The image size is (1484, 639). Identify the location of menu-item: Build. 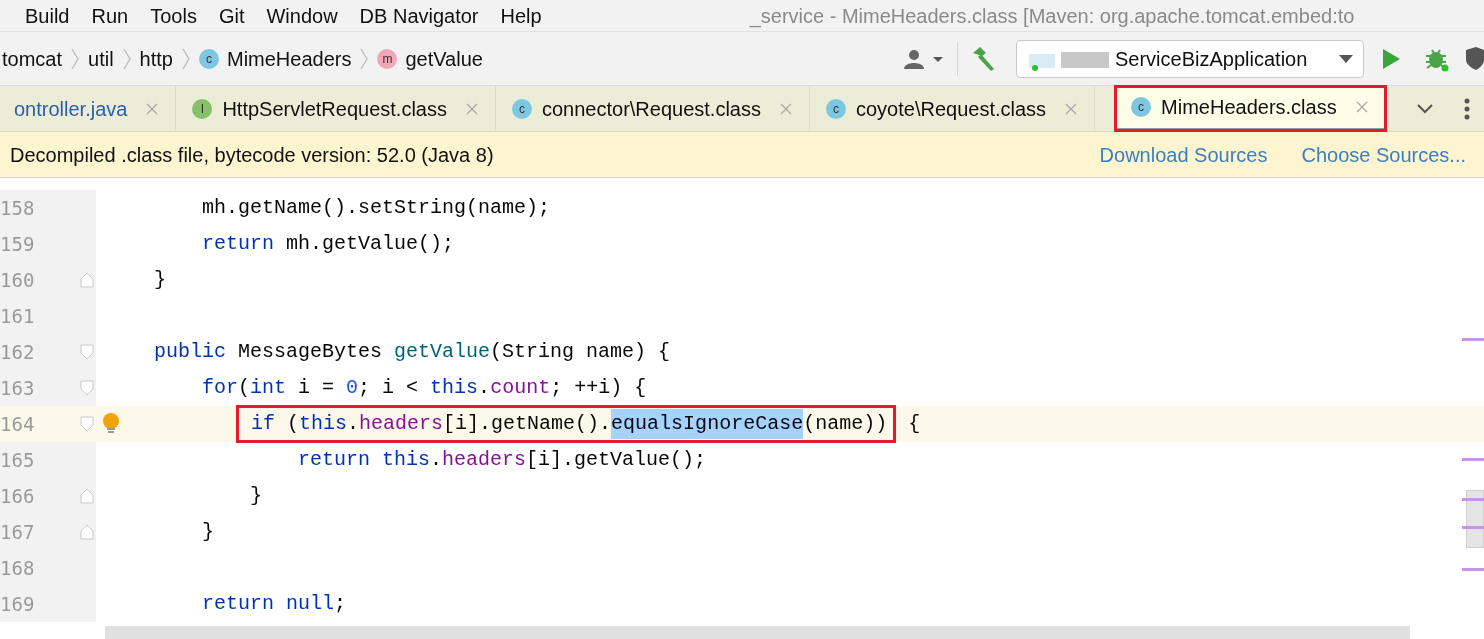
(47, 15).